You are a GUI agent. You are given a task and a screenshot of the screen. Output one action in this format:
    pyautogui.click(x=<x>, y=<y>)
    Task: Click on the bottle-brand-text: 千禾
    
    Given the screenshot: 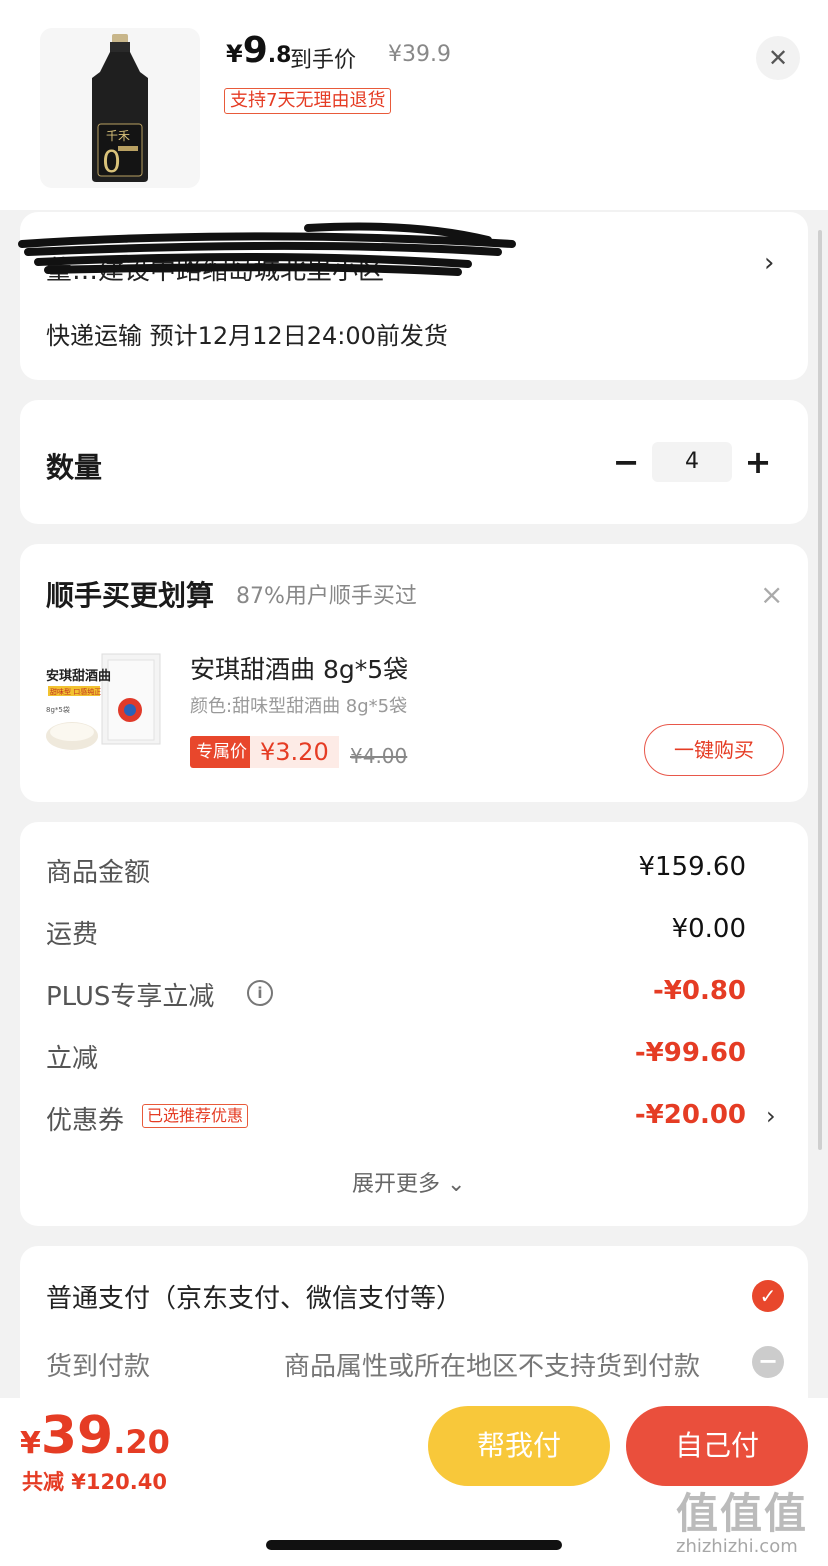 What is the action you would take?
    pyautogui.click(x=118, y=136)
    